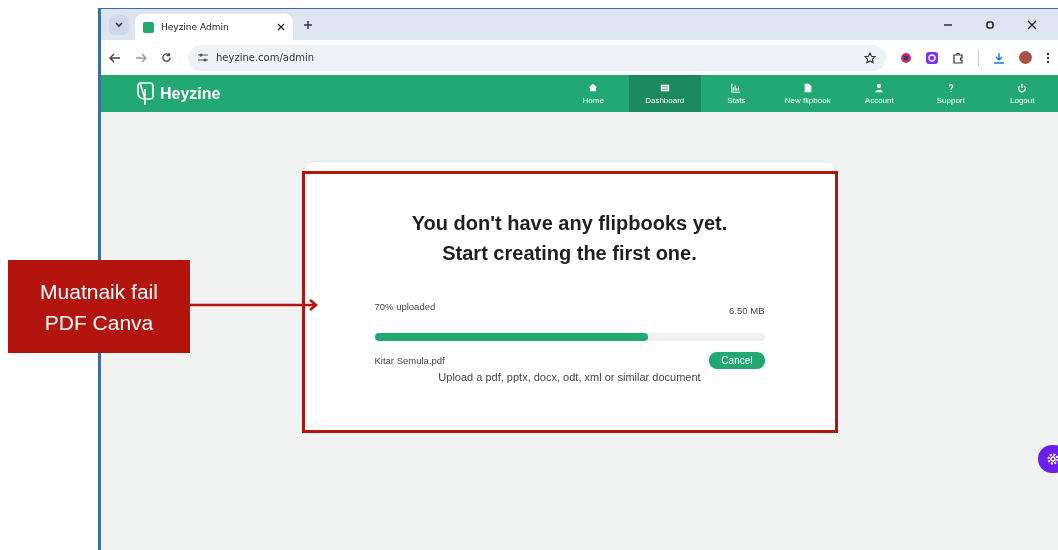 The image size is (1058, 550). I want to click on power-icon, so click(1022, 87).